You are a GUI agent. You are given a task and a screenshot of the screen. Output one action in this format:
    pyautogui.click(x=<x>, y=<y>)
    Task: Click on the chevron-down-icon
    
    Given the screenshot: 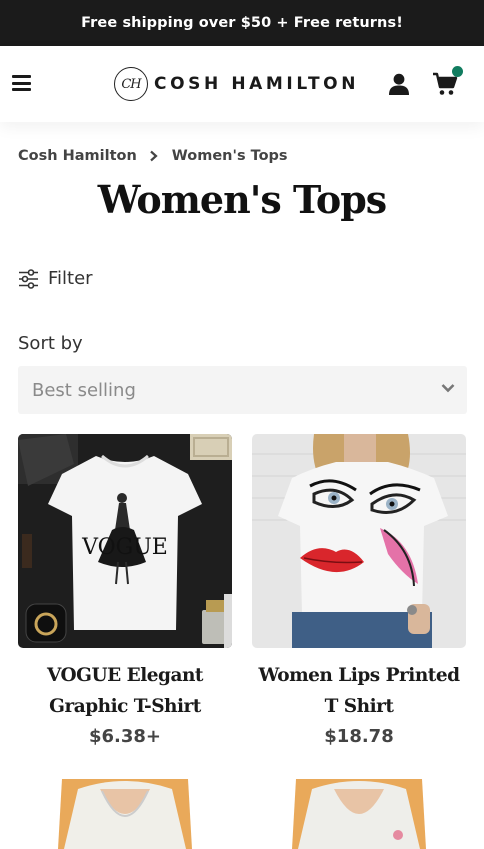 What is the action you would take?
    pyautogui.click(x=448, y=388)
    